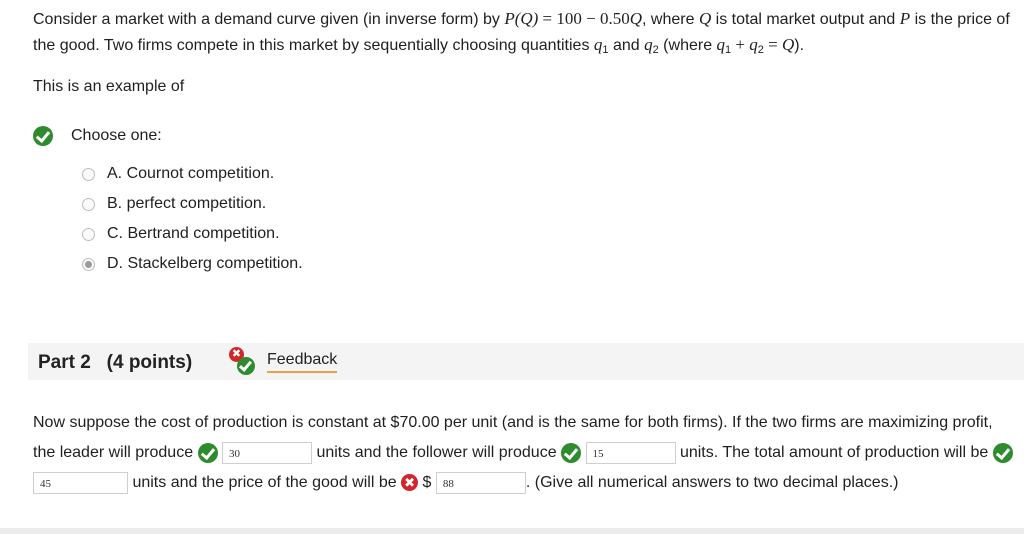  Describe the element at coordinates (687, 45) in the screenshot. I see `question-where2: (where` at that location.